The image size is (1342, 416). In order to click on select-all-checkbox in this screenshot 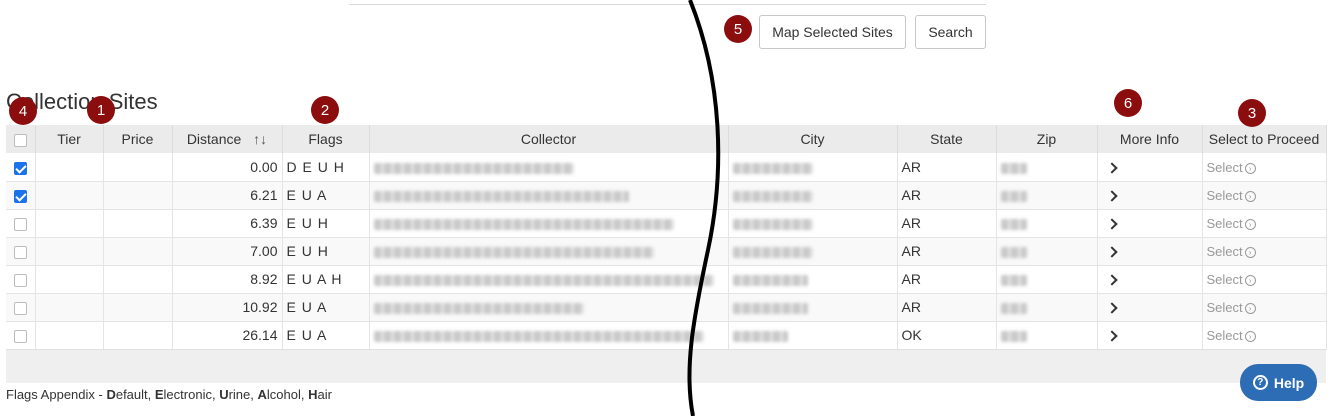, I will do `click(20, 140)`.